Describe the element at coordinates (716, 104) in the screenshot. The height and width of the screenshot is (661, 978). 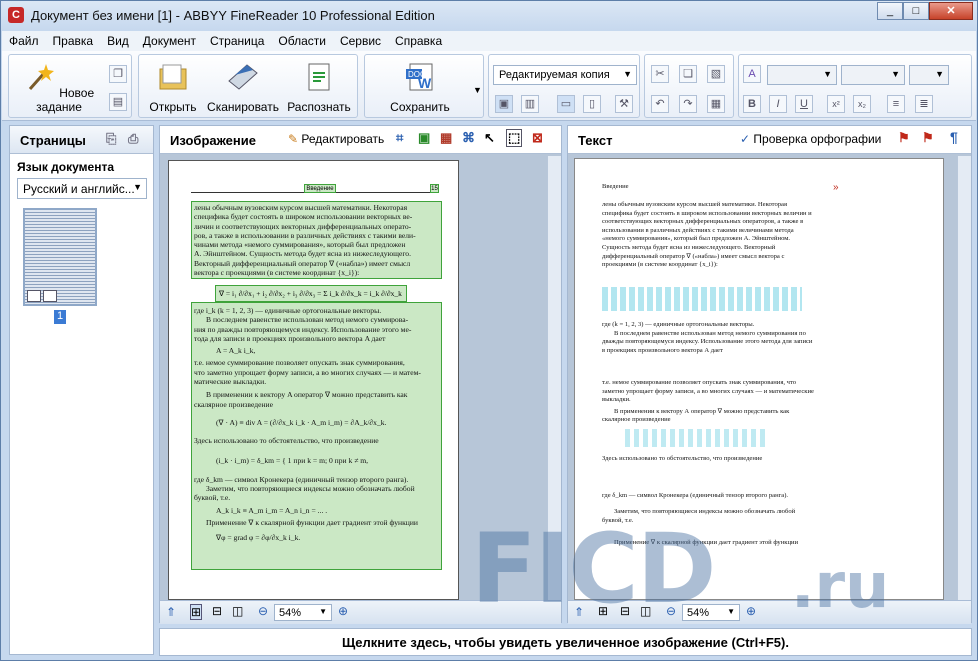
I see `save-small-icon: ▦` at that location.